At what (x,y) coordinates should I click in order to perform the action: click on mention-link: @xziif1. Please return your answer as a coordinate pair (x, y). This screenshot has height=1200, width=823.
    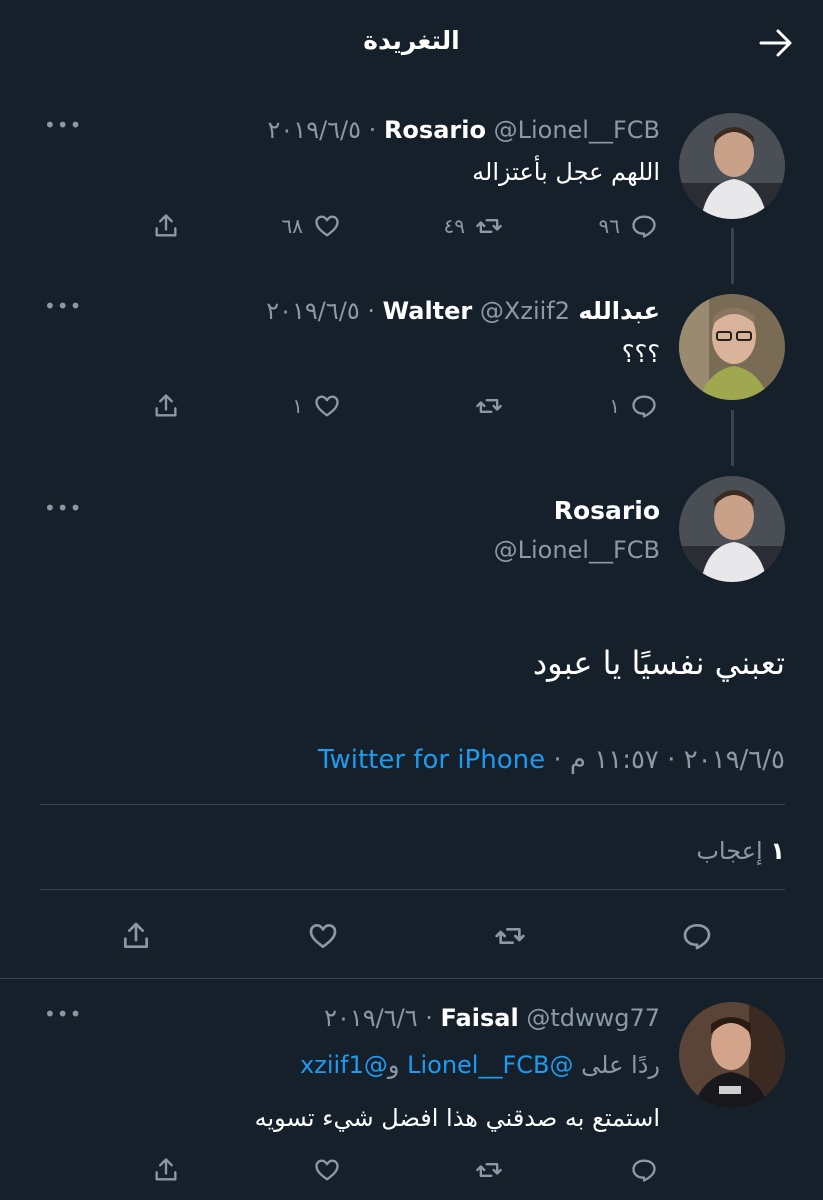
    Looking at the image, I should click on (344, 1065).